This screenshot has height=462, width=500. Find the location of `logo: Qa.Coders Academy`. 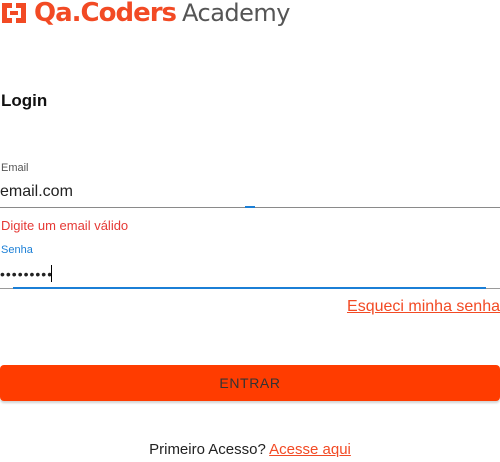

logo: Qa.Coders Academy is located at coordinates (145, 13).